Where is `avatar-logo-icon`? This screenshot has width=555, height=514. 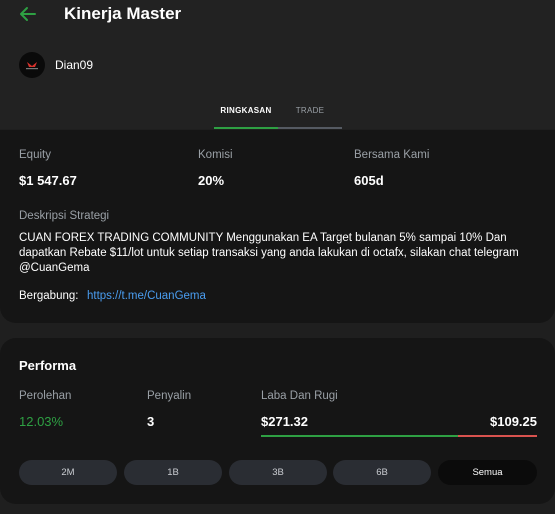 avatar-logo-icon is located at coordinates (32, 66).